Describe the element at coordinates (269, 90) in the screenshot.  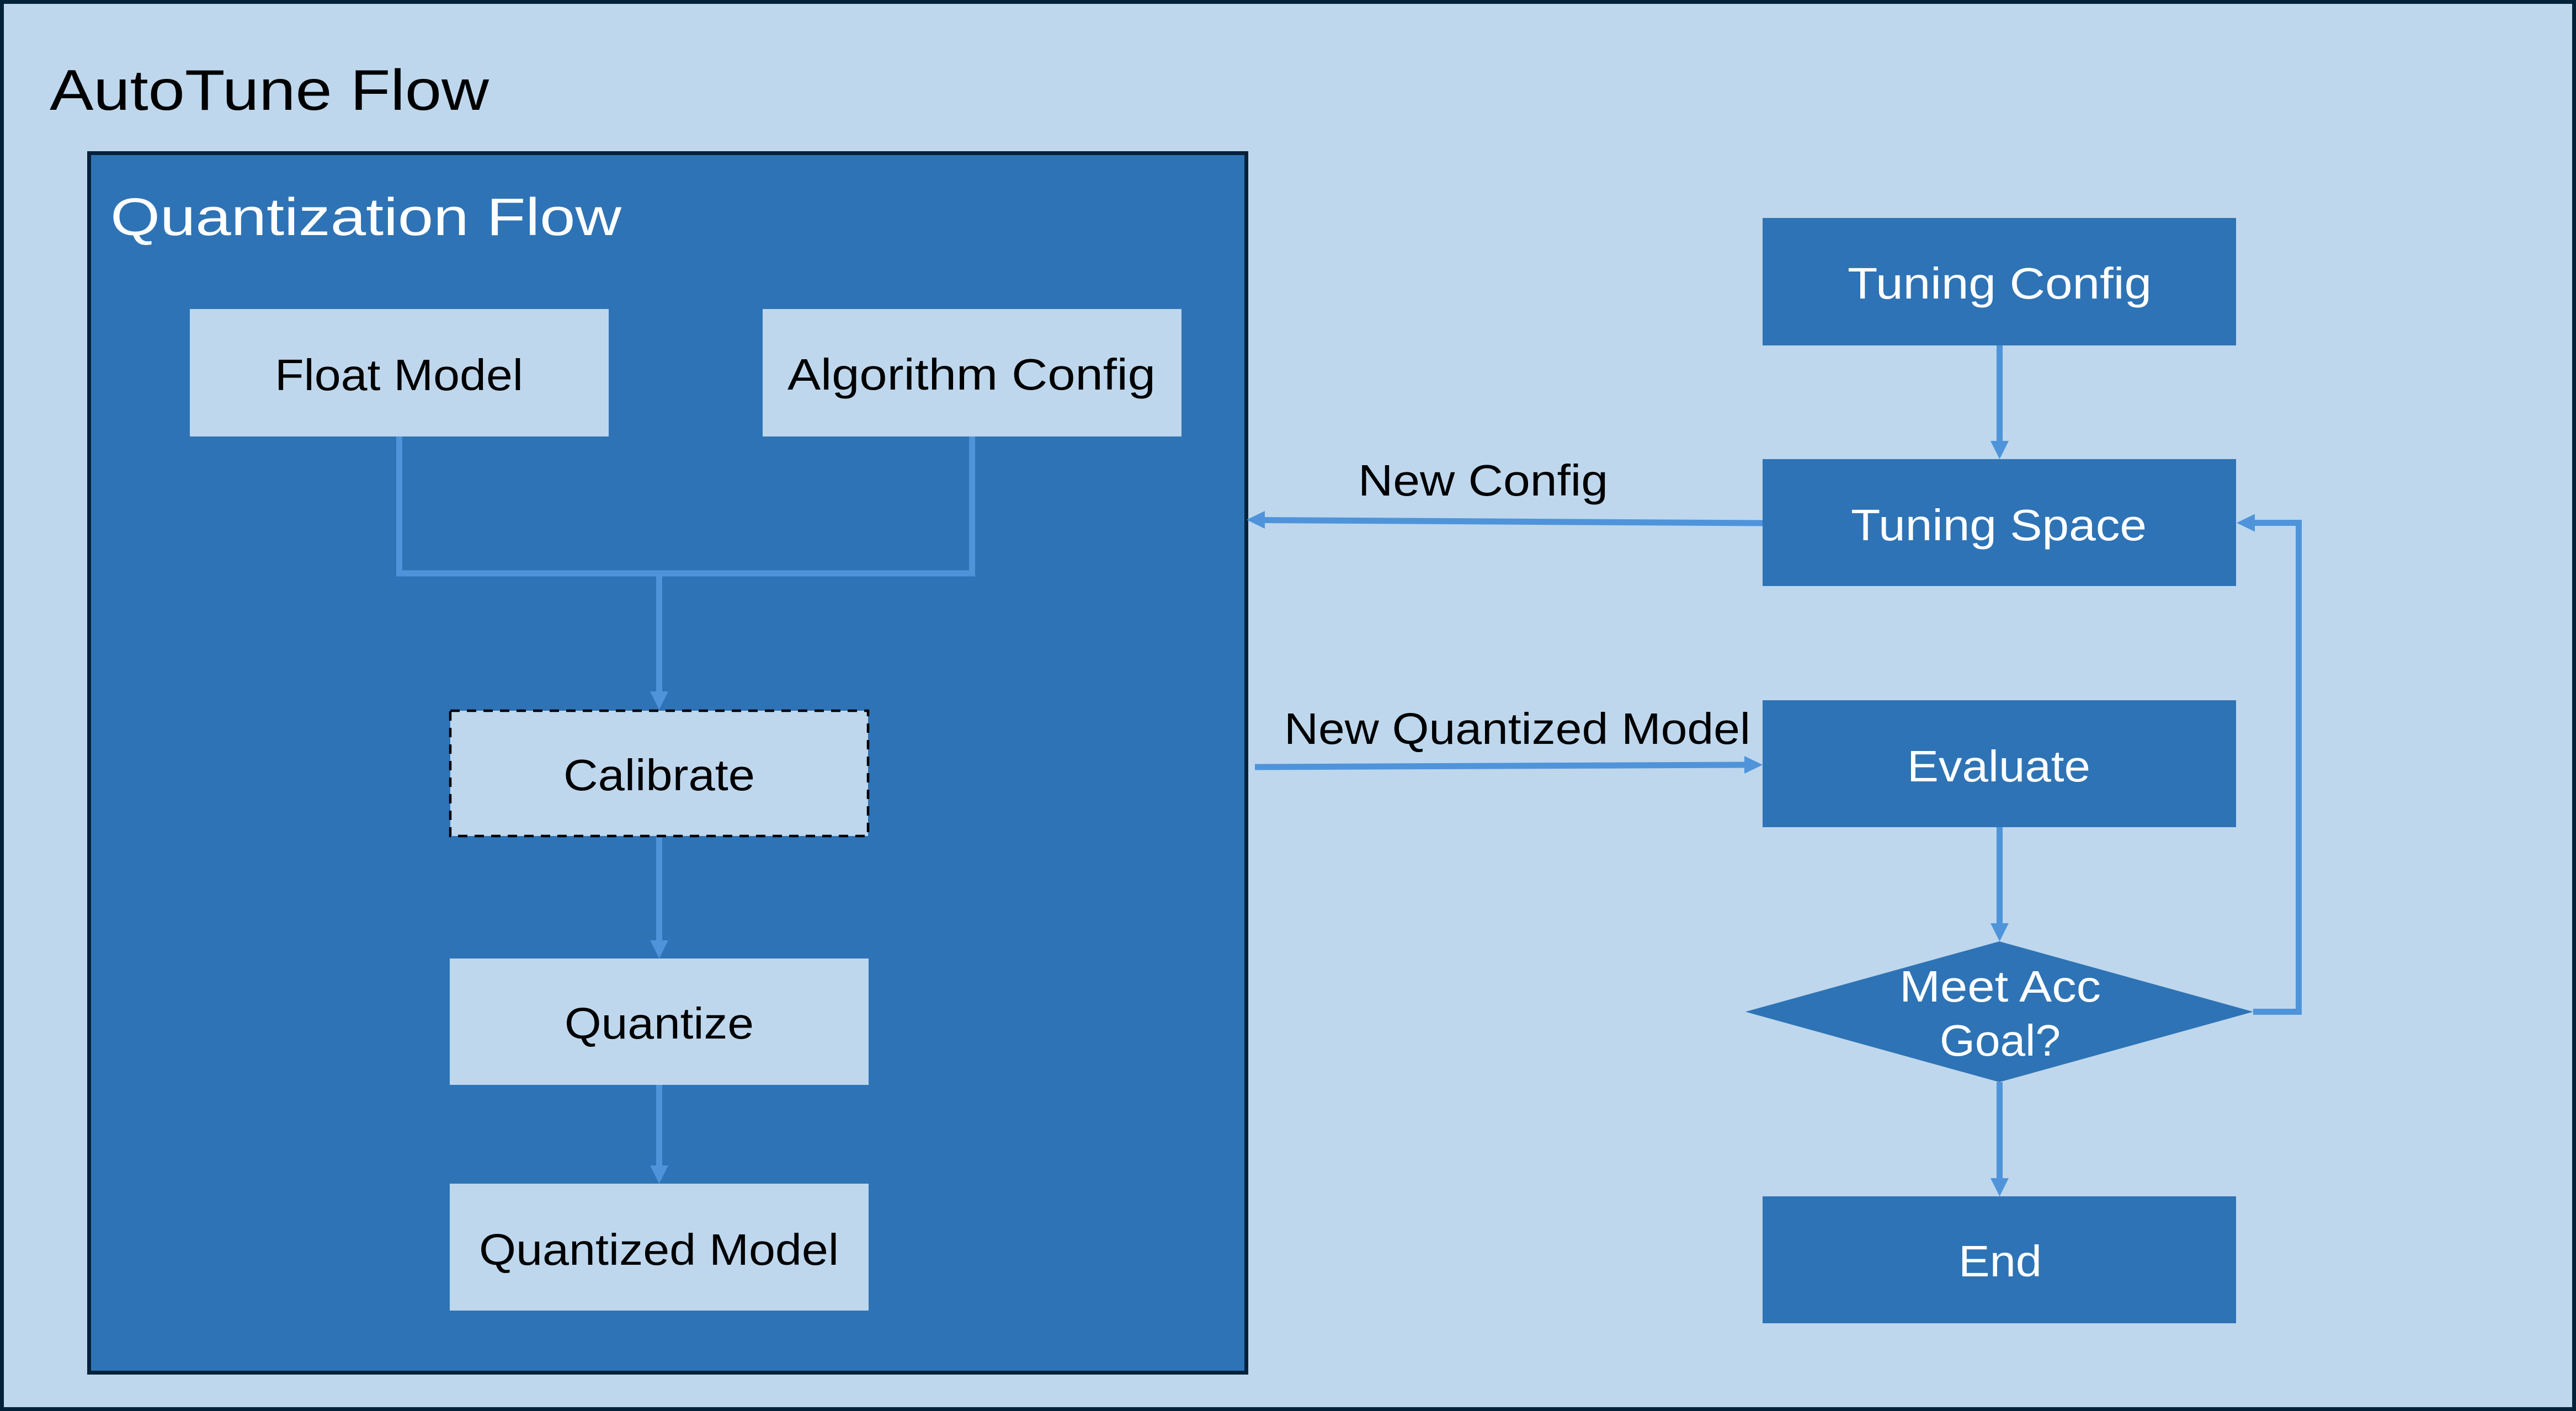
I see `page-title: AutoTune Flow` at that location.